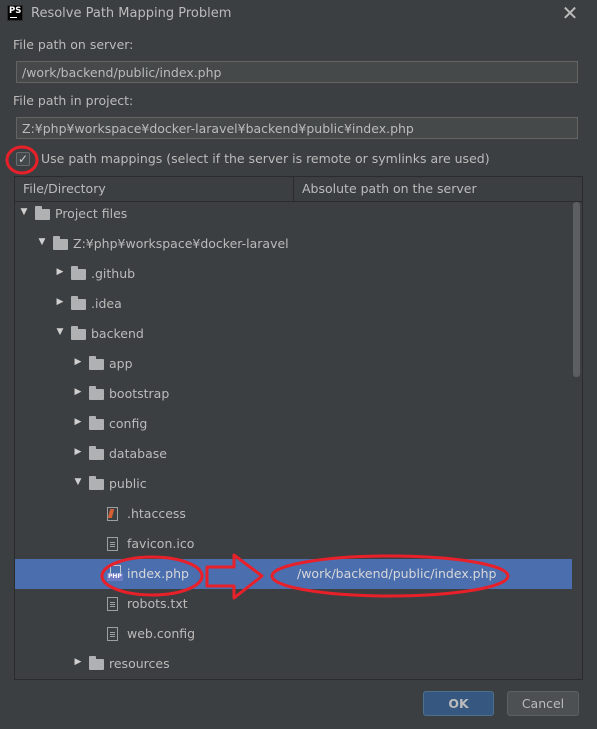 Image resolution: width=597 pixels, height=729 pixels. I want to click on cancel-button: Cancel, so click(543, 703).